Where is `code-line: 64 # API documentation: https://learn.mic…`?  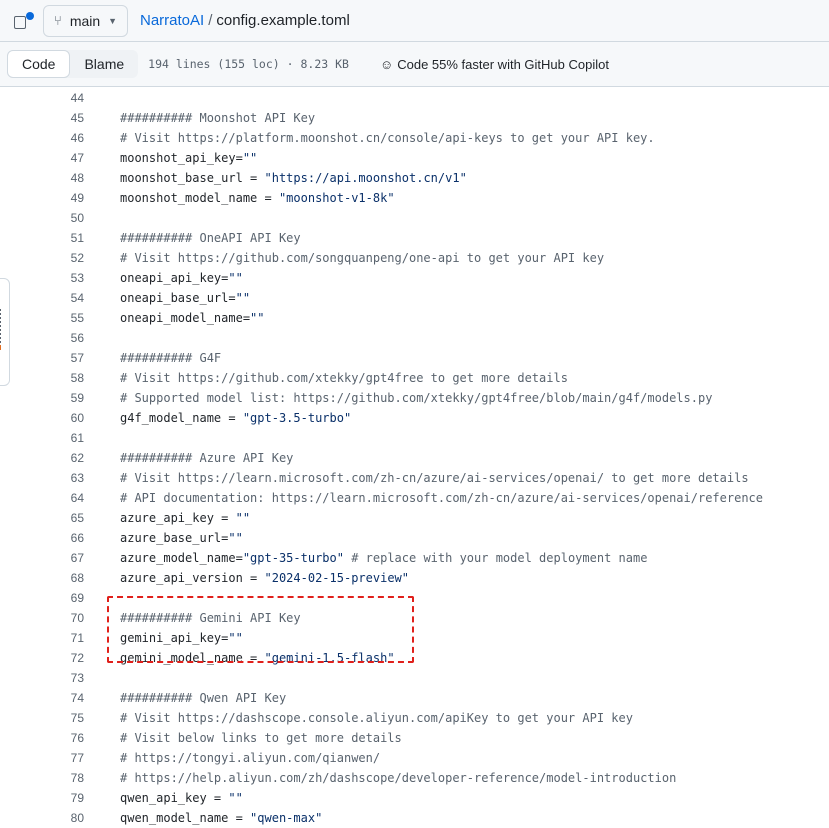 code-line: 64 # API documentation: https://learn.mic… is located at coordinates (414, 498).